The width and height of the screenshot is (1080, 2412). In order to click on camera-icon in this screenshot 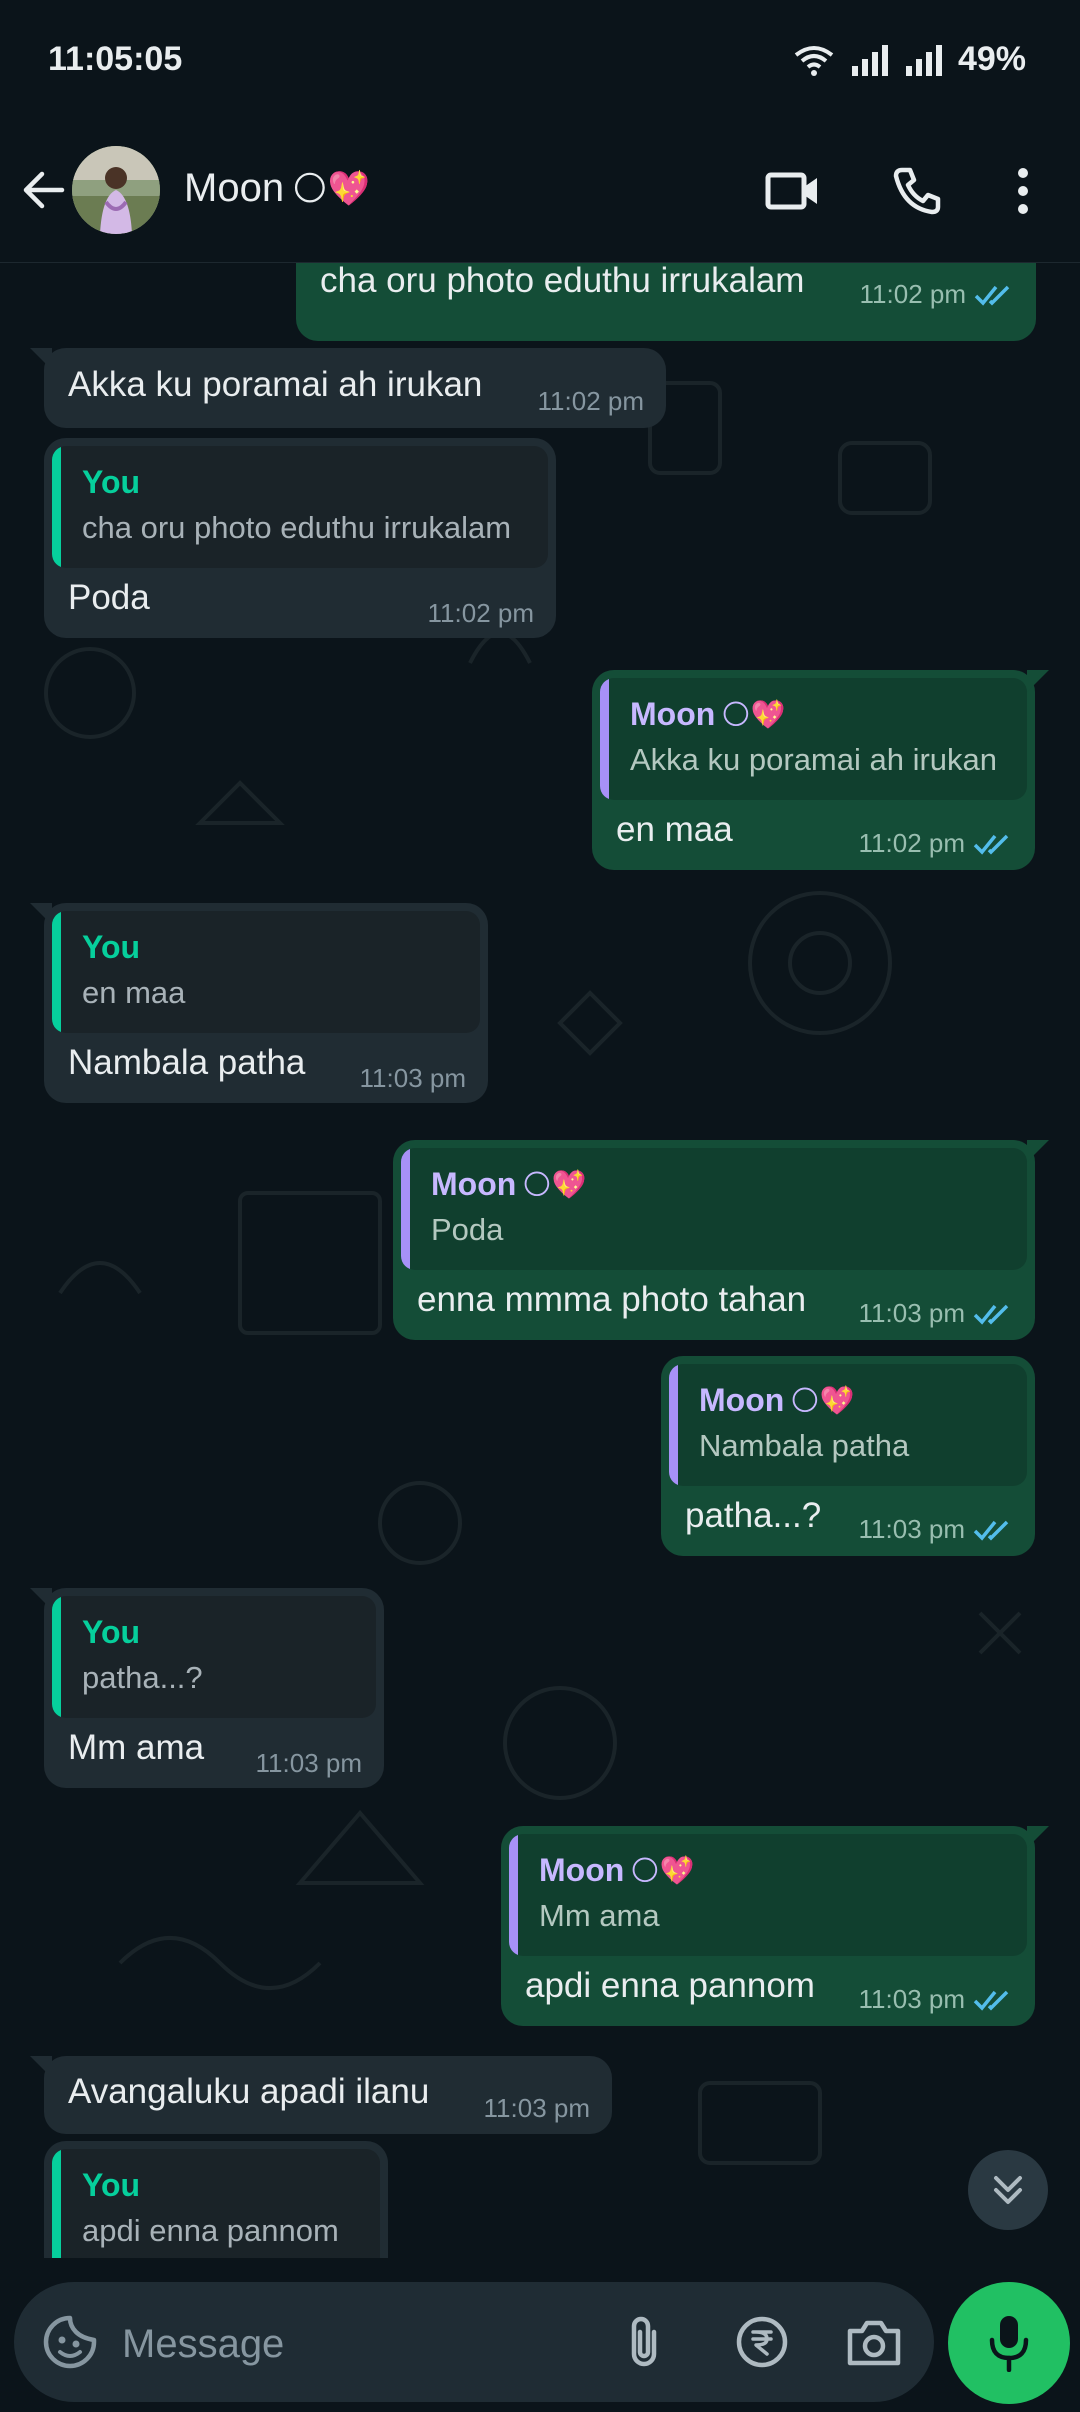, I will do `click(874, 2343)`.